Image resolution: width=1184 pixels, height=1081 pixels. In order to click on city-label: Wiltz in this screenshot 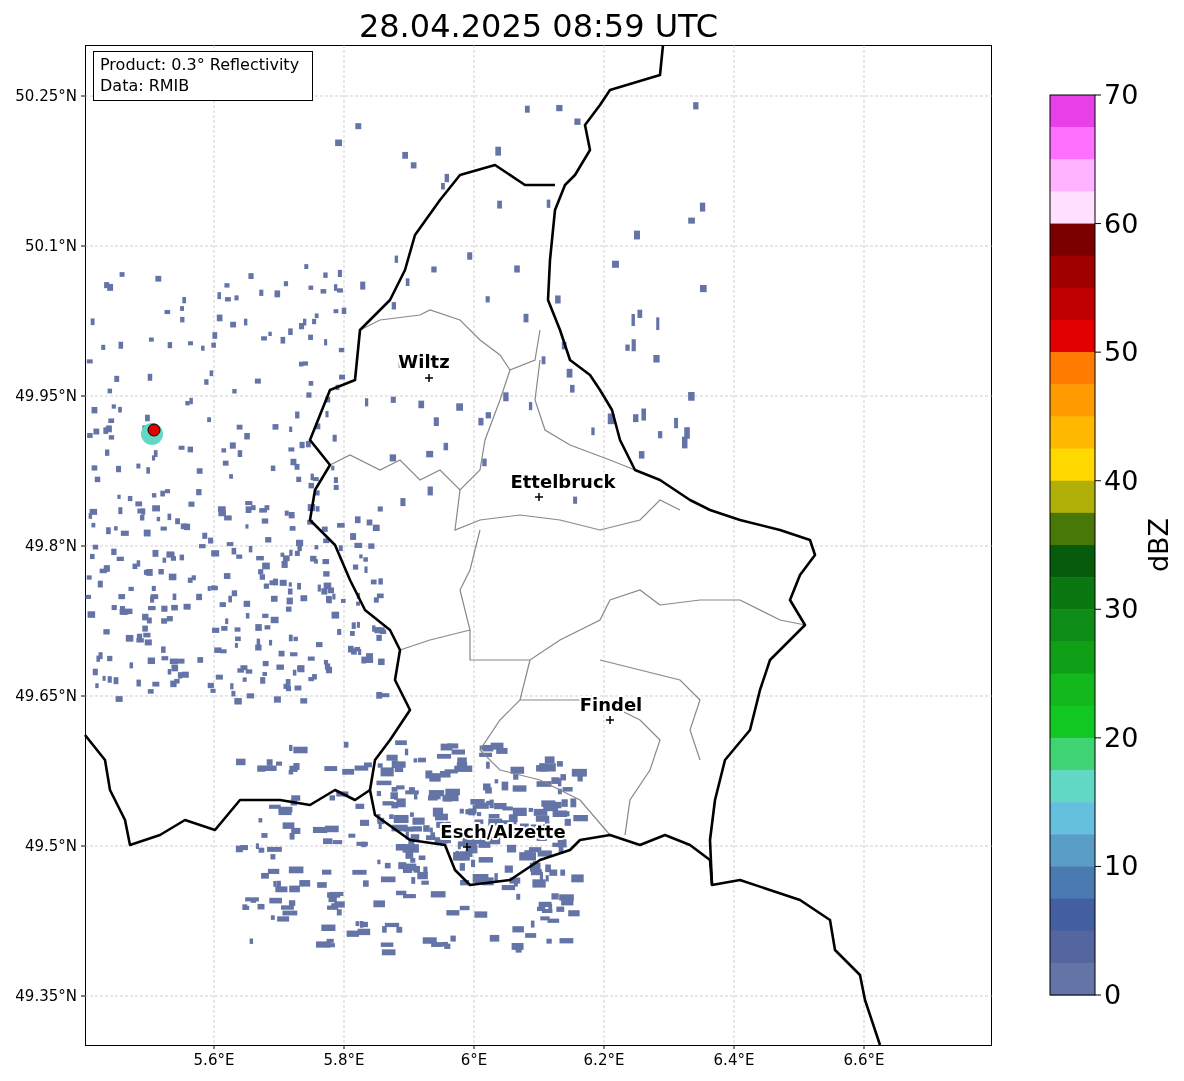, I will do `click(424, 361)`.